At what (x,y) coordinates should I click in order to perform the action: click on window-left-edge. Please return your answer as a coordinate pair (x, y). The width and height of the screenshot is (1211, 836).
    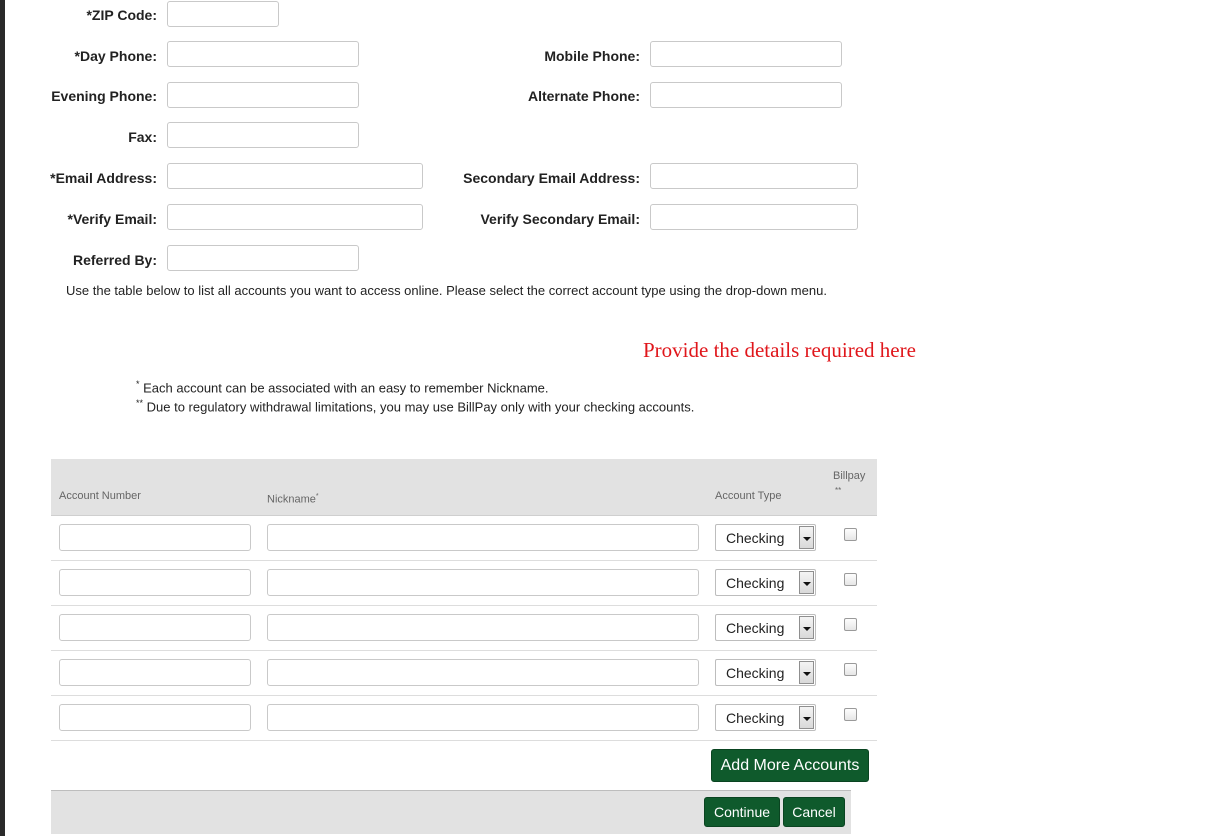
    Looking at the image, I should click on (2, 418).